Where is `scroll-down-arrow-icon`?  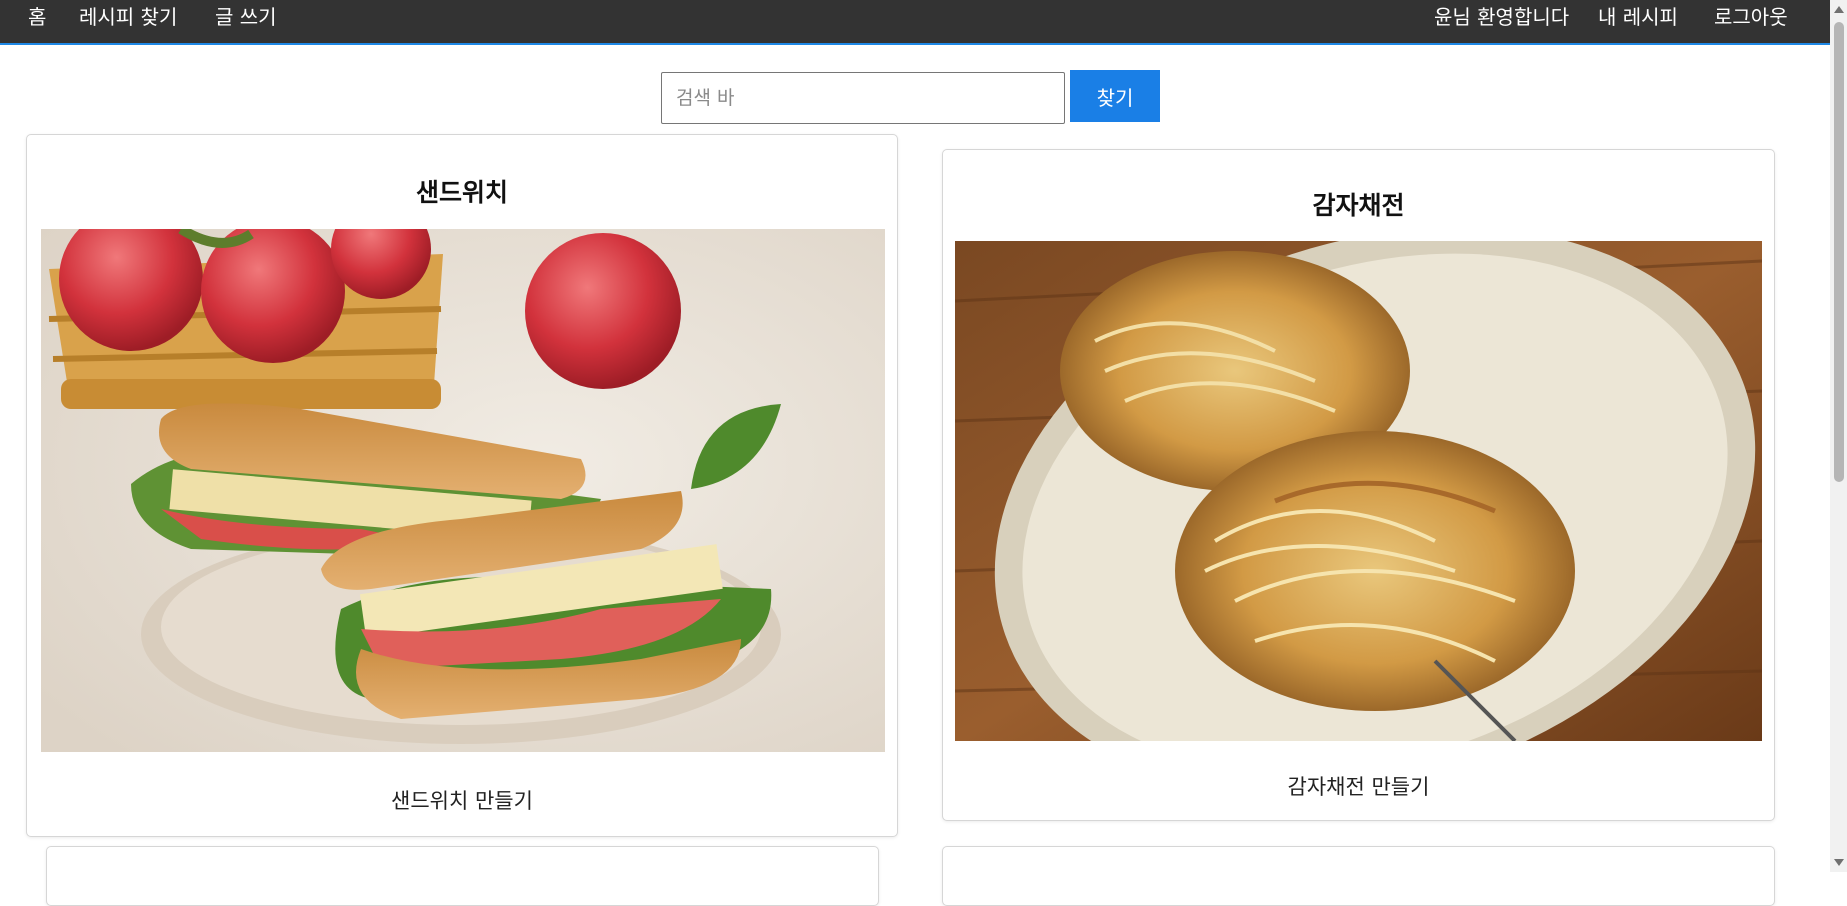 scroll-down-arrow-icon is located at coordinates (1839, 862).